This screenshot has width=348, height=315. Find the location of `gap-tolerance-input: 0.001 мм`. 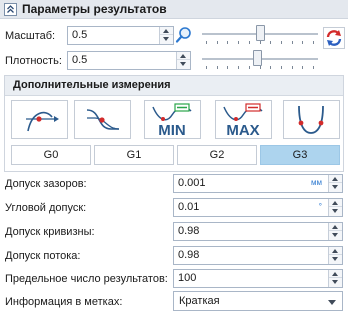

gap-tolerance-input: 0.001 мм is located at coordinates (258, 183).